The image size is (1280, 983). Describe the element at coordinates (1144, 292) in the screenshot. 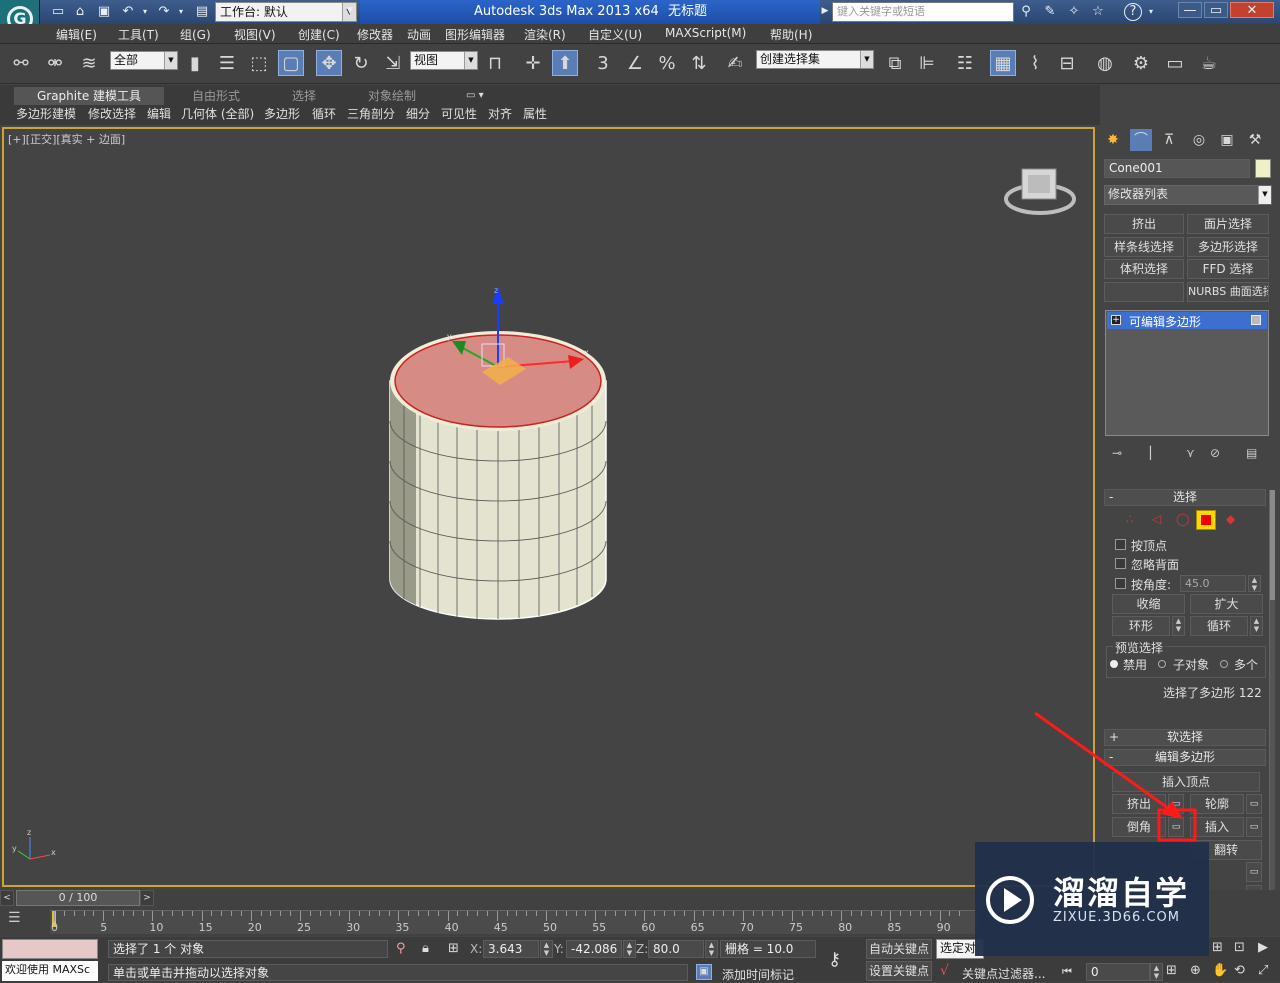

I see `empty-modifier-button` at that location.